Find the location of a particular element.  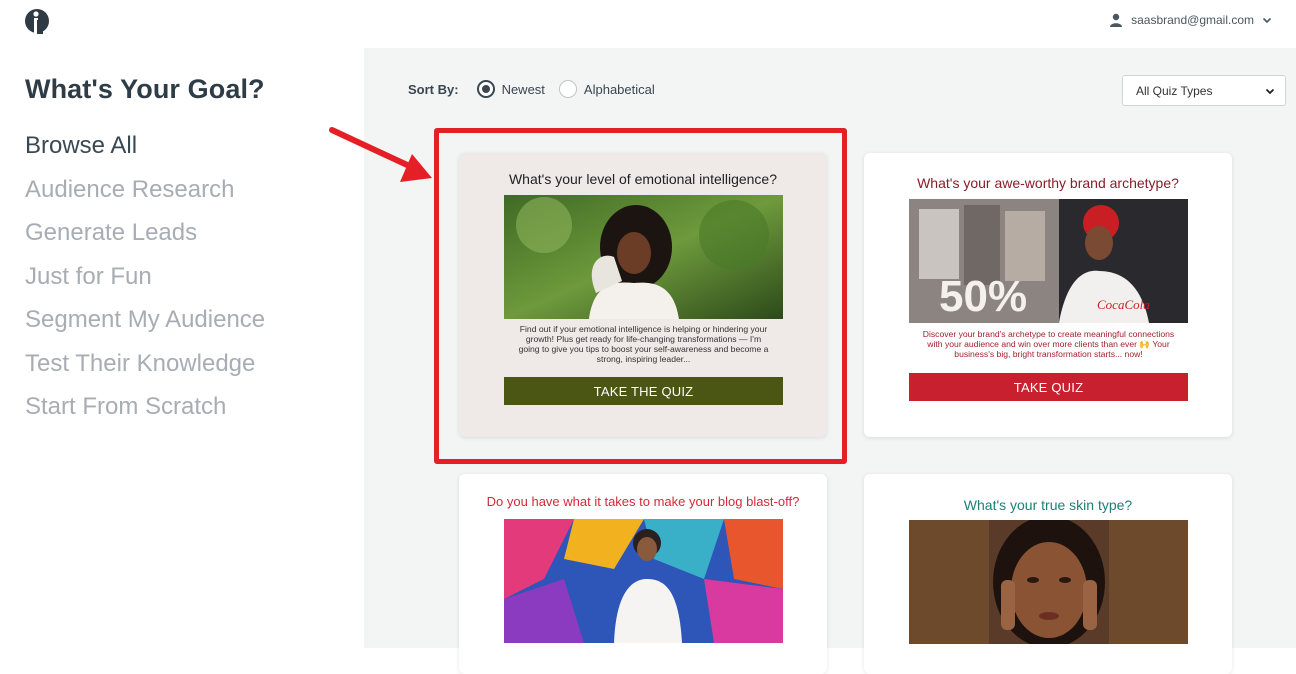

account-menu: saasbrand@gmail.com is located at coordinates (1190, 20).